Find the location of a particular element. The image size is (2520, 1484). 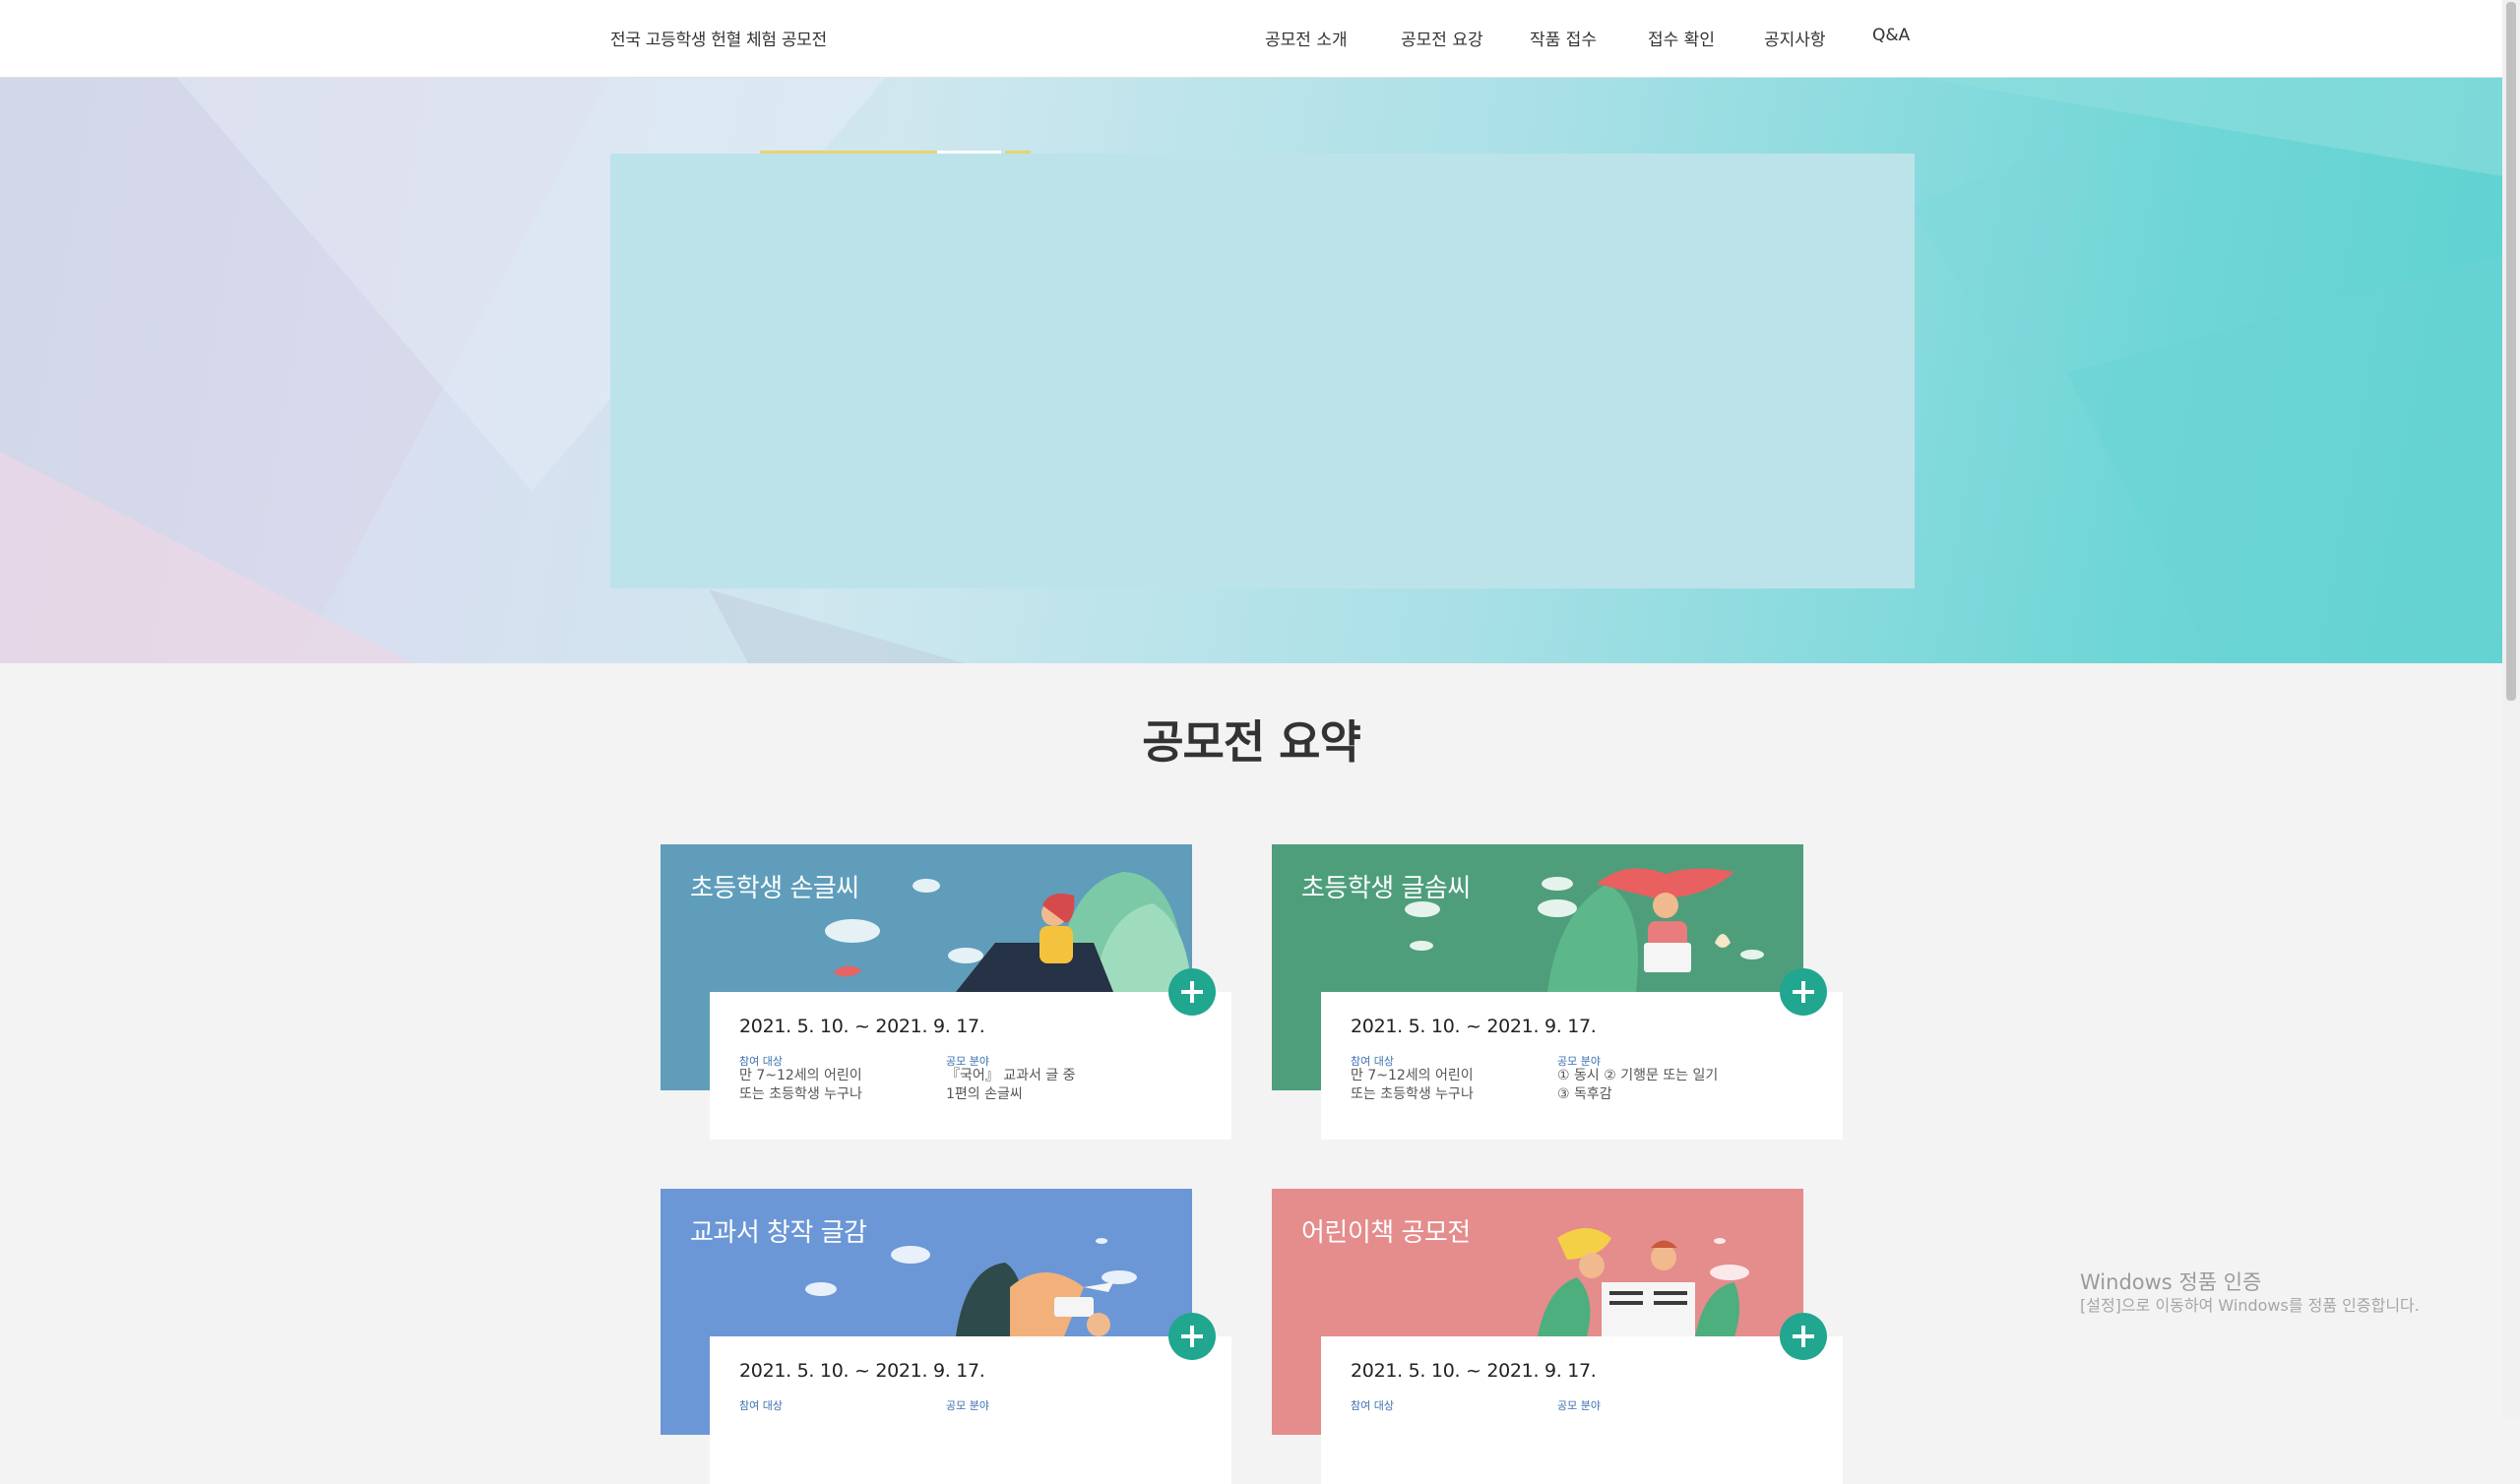

summary-title: 공모전 요약 is located at coordinates (1251, 742).